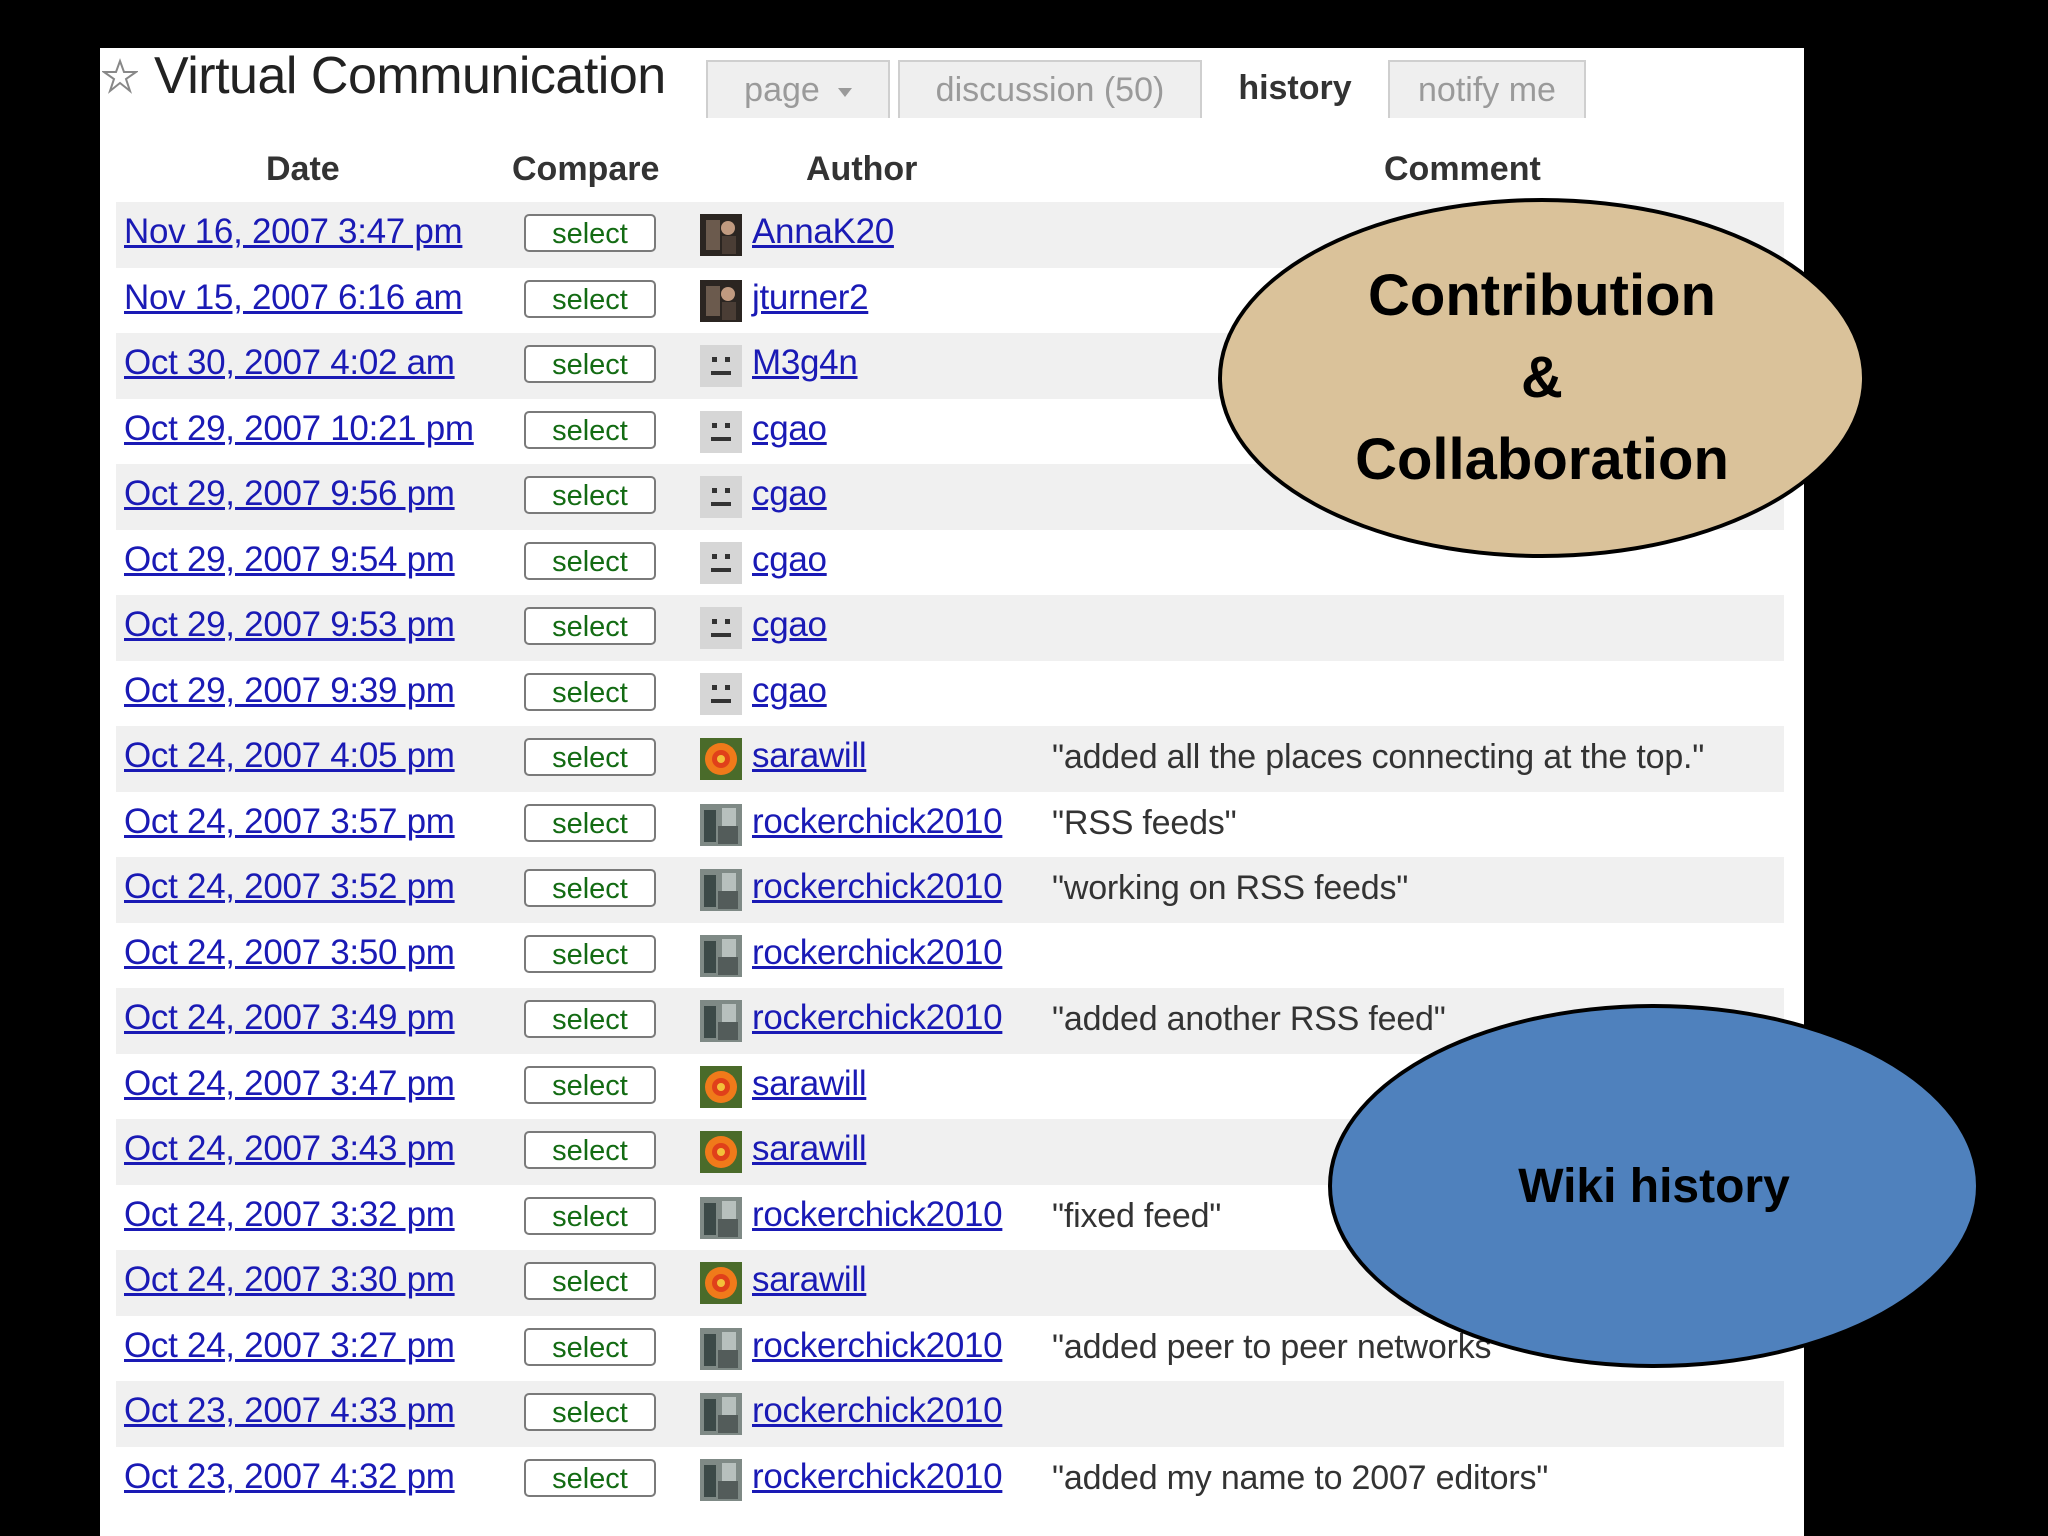 This screenshot has height=1536, width=2048. What do you see at coordinates (1487, 89) in the screenshot?
I see `tab-notify-me: notify me` at bounding box center [1487, 89].